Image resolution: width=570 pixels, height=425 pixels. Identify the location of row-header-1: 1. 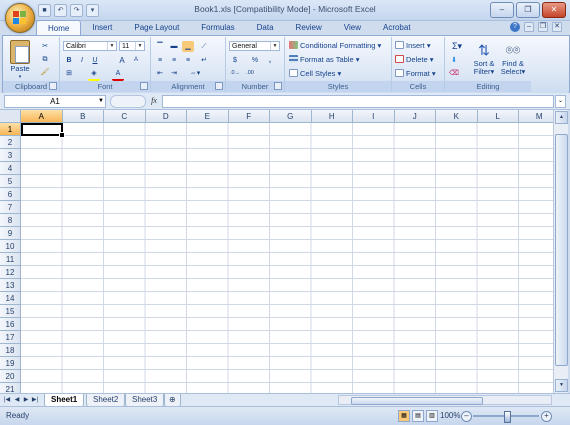
(10, 129).